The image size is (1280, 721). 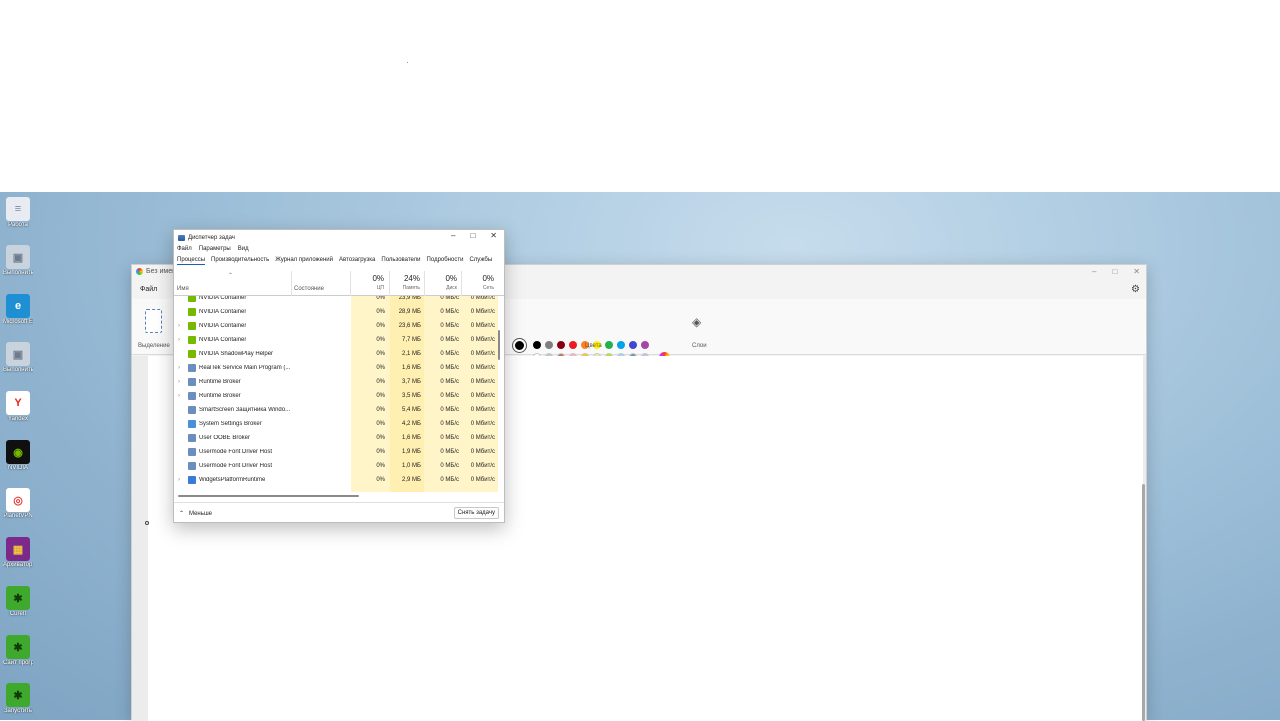 What do you see at coordinates (411, 368) in the screenshot?
I see `process-memory: 1,6 МБ` at bounding box center [411, 368].